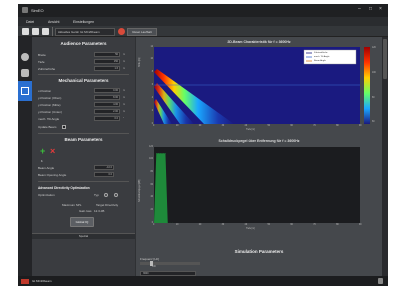 The width and height of the screenshot is (402, 291). Describe the element at coordinates (121, 31) in the screenshot. I see `reset-icon` at that location.